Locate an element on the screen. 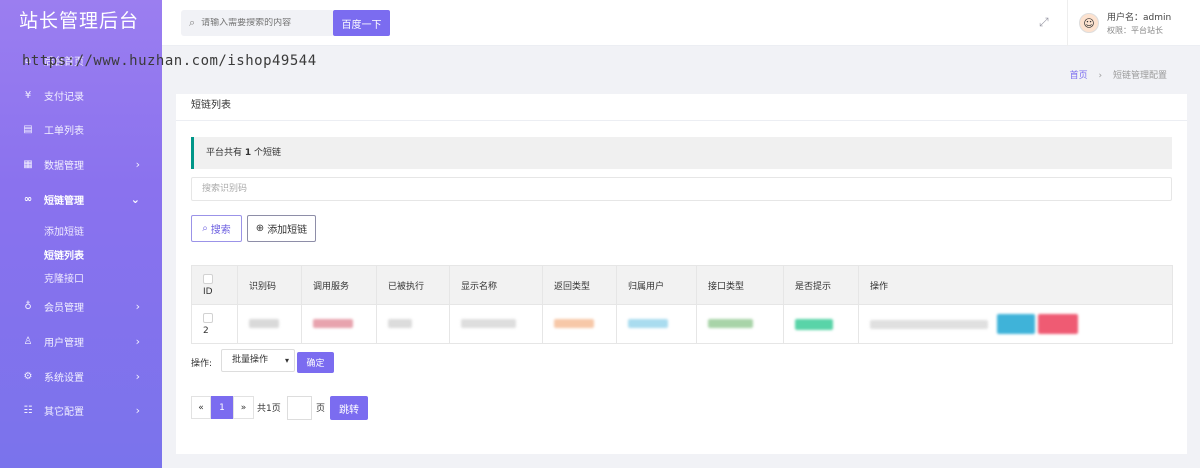 This screenshot has width=1200, height=468. col-header-service: 调用服务 is located at coordinates (339, 285).